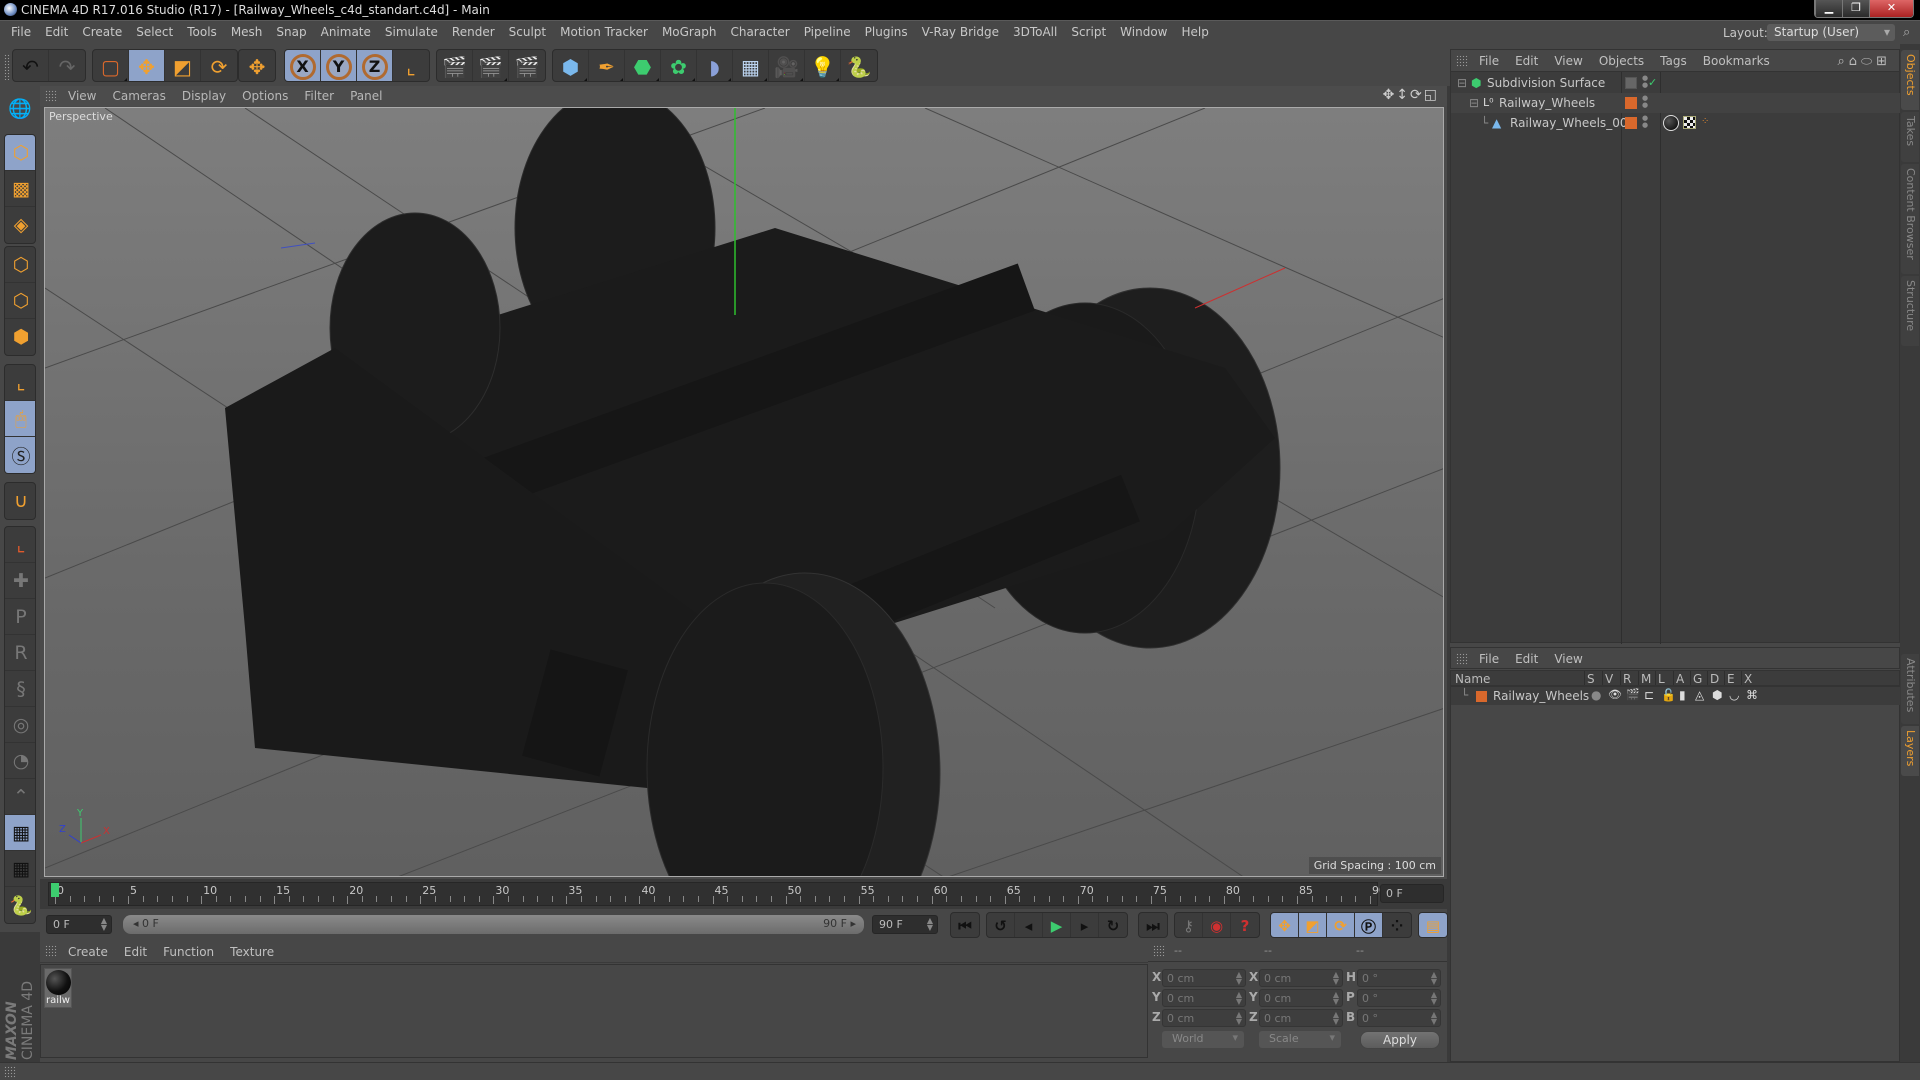 The width and height of the screenshot is (1920, 1080). I want to click on viewport-menu-filter: Filter, so click(319, 96).